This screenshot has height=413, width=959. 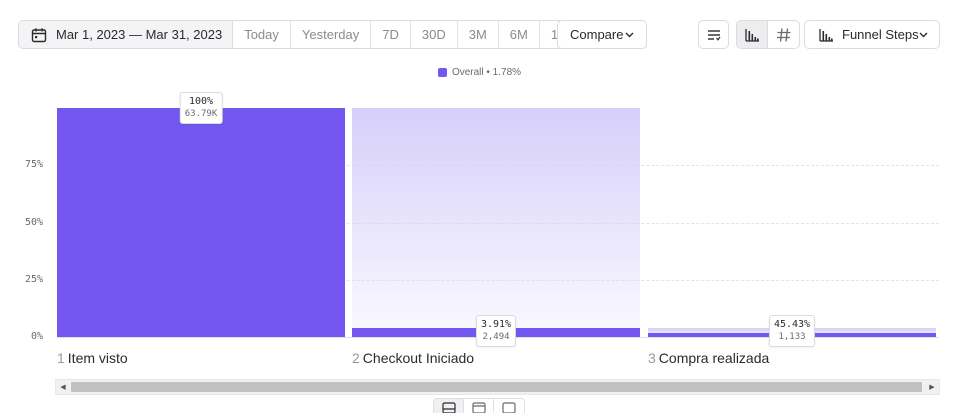 I want to click on scrollbar-thumb, so click(x=496, y=387).